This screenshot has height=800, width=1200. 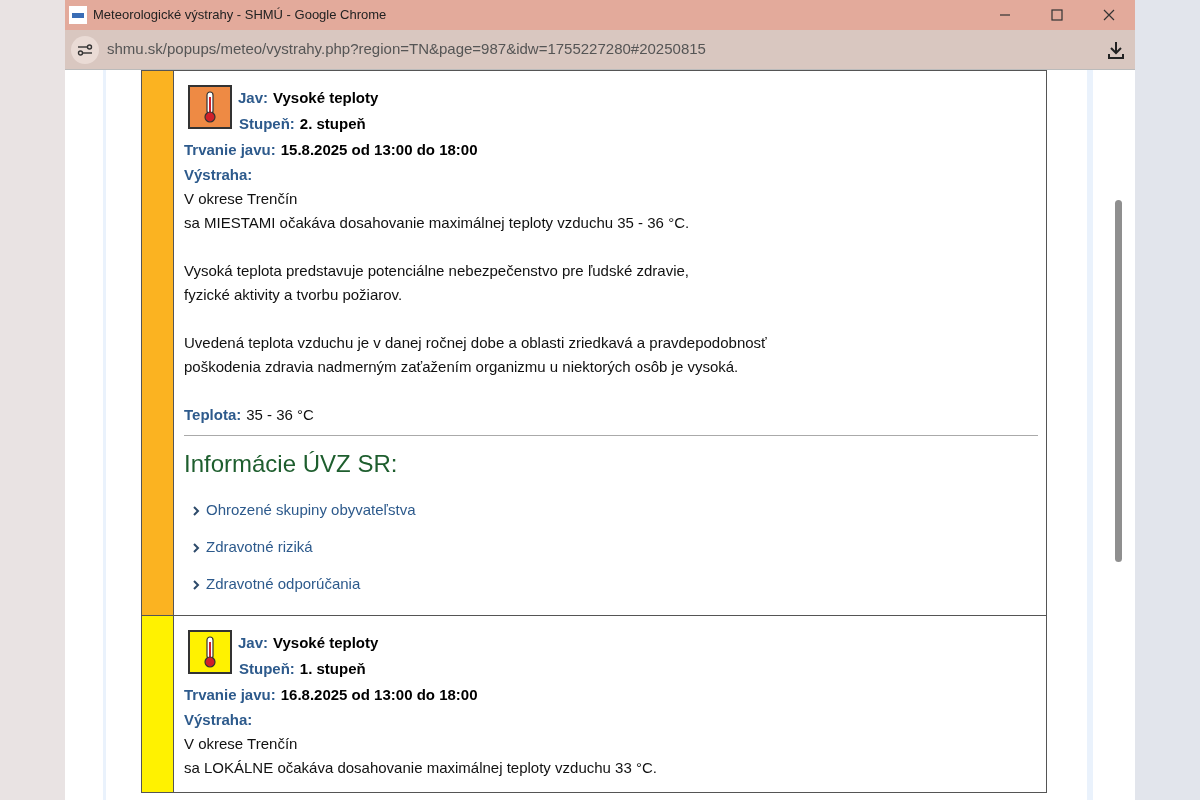 I want to click on info-link: Ohrozené skupiny obyvateľstva, so click(x=611, y=510).